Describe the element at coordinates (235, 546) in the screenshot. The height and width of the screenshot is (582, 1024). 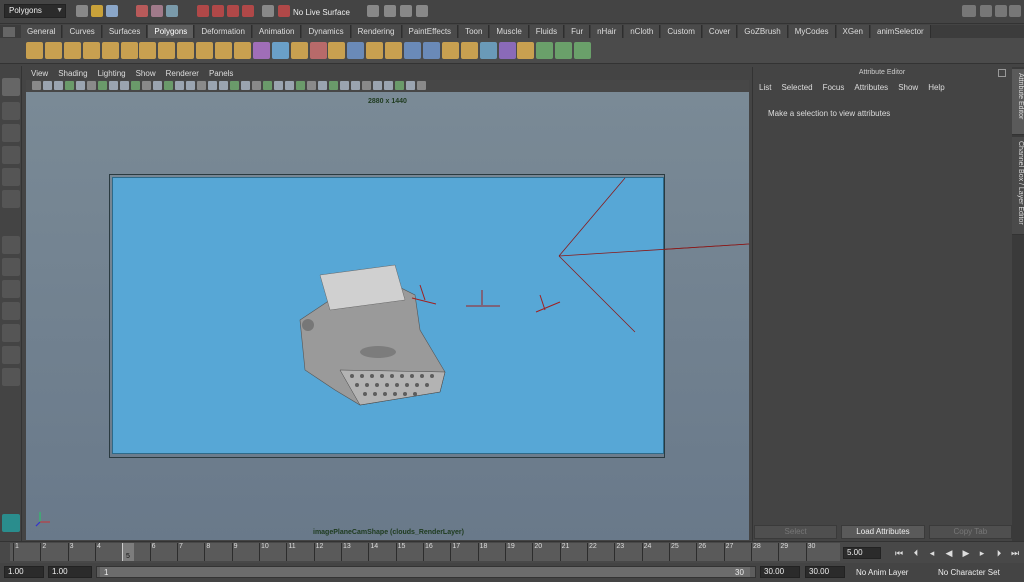
I see `time-tick-label: 9` at that location.